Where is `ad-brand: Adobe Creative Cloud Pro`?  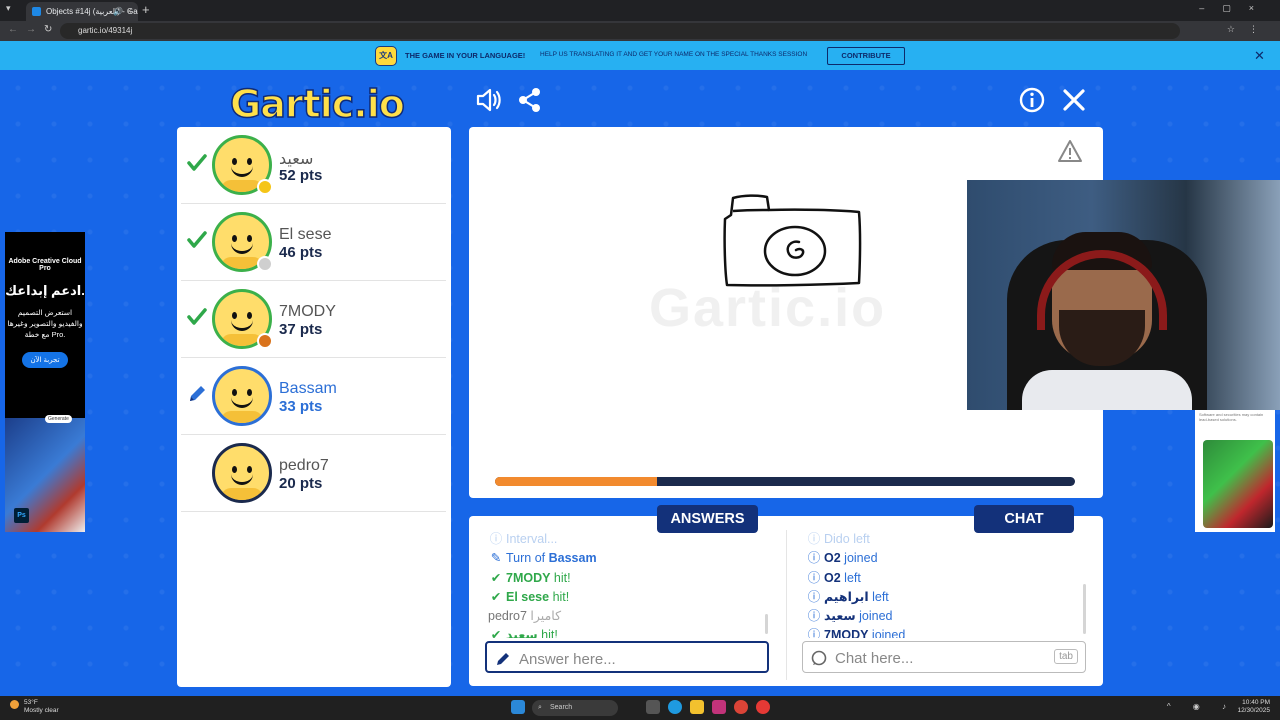
ad-brand: Adobe Creative Cloud Pro is located at coordinates (45, 265).